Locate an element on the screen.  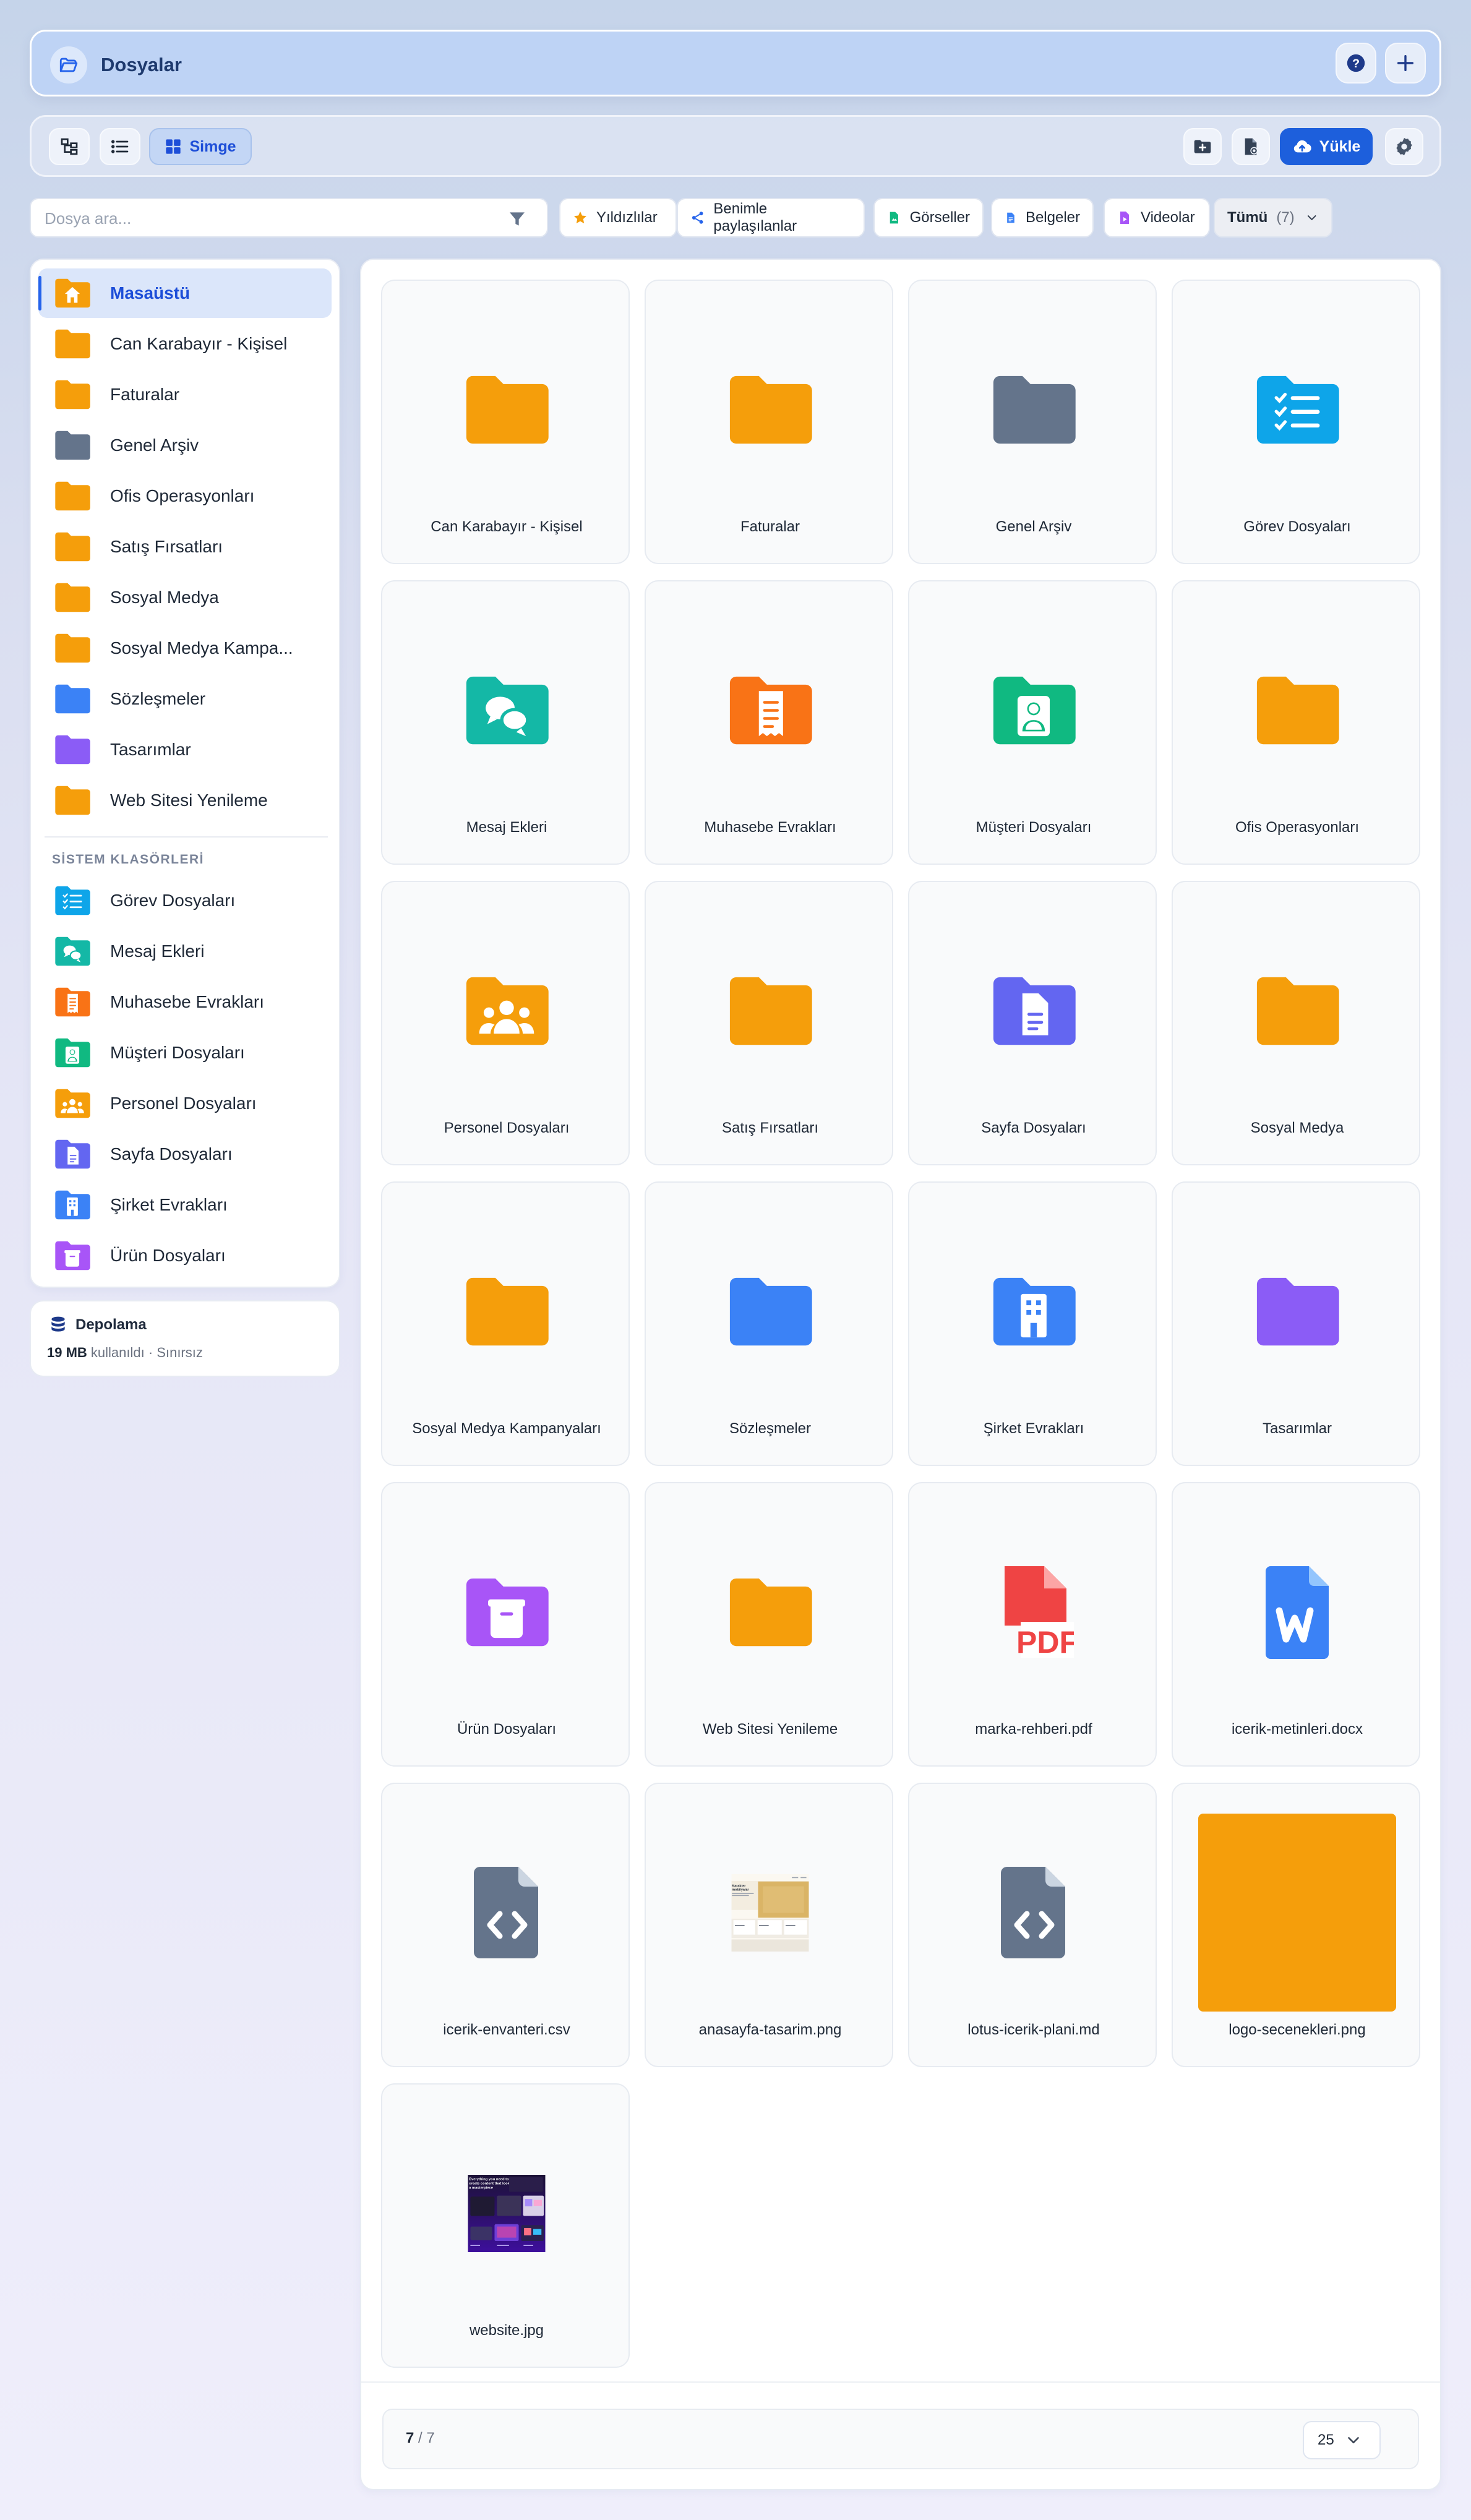
help-button: ? is located at coordinates (1356, 63).